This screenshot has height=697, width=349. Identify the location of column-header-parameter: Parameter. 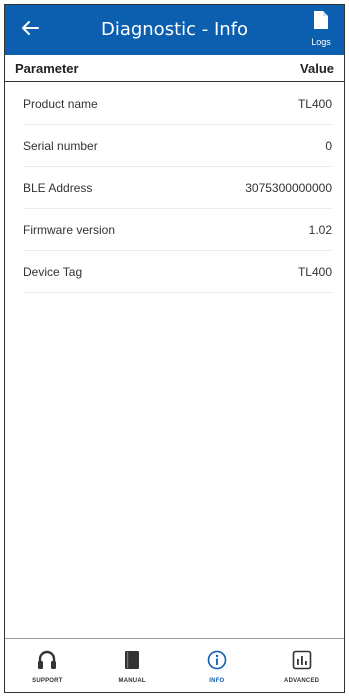
(47, 68).